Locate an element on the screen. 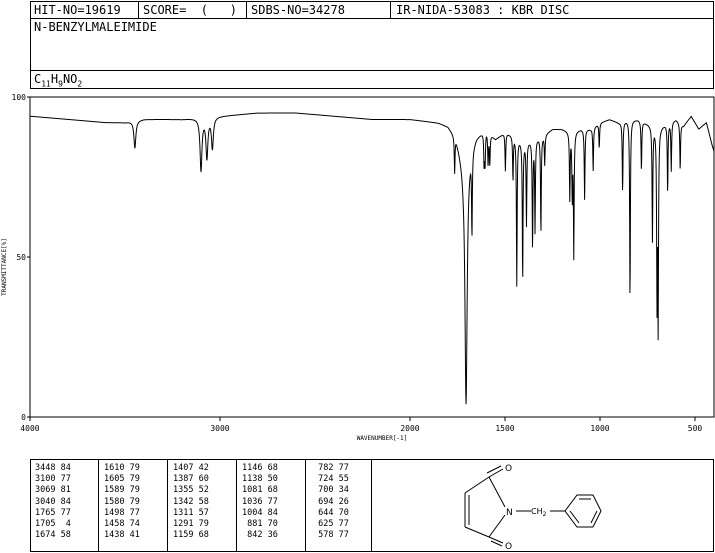 This screenshot has height=553, width=715. ch2-label: CH2 is located at coordinates (539, 512).